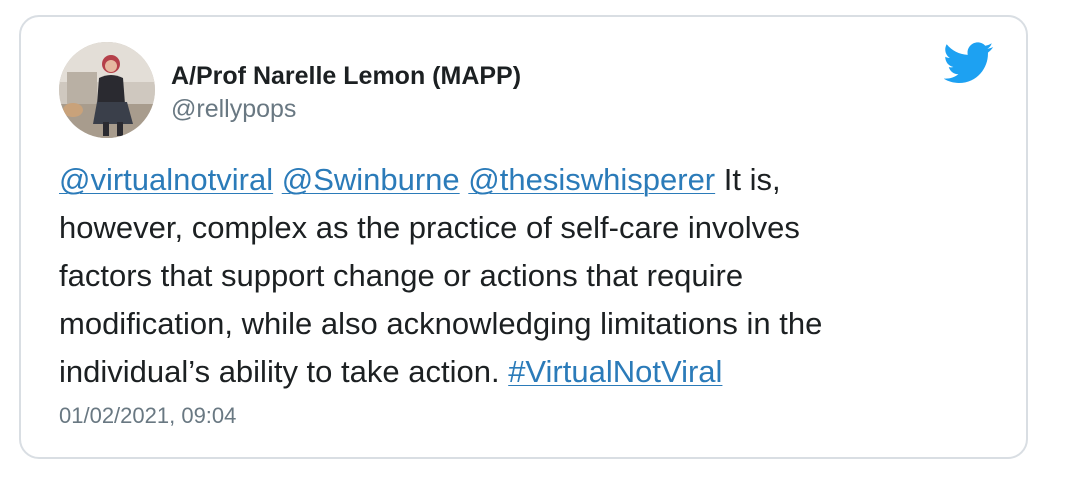 Image resolution: width=1074 pixels, height=478 pixels. I want to click on hashtag-link-virtualnotviral: #VirtualNotViral, so click(615, 371).